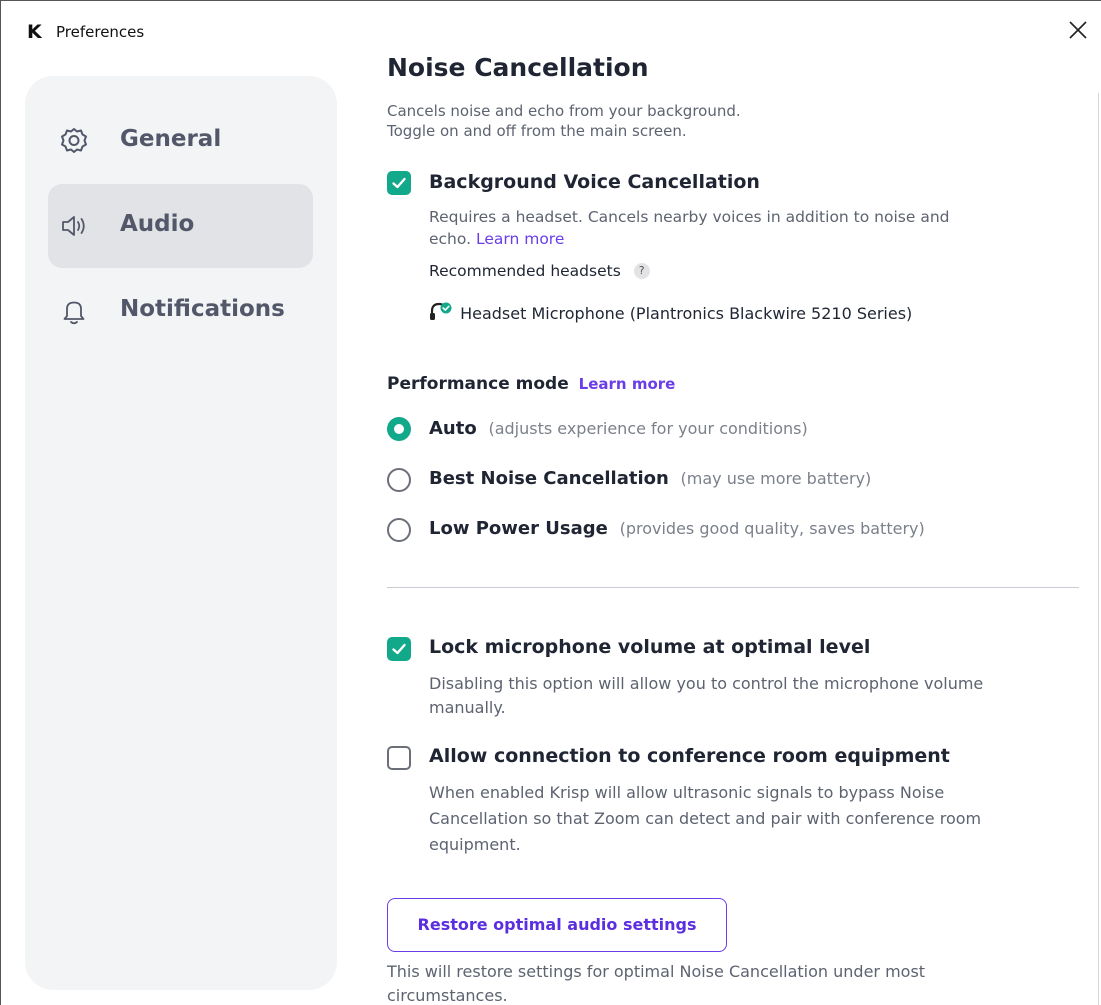 This screenshot has height=1005, width=1101. I want to click on lock-mic-checkbox, so click(399, 649).